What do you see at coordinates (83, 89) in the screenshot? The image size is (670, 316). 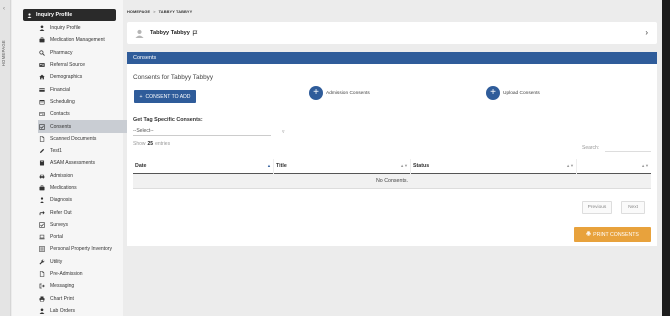 I see `sidebar-item-financial: Financial` at bounding box center [83, 89].